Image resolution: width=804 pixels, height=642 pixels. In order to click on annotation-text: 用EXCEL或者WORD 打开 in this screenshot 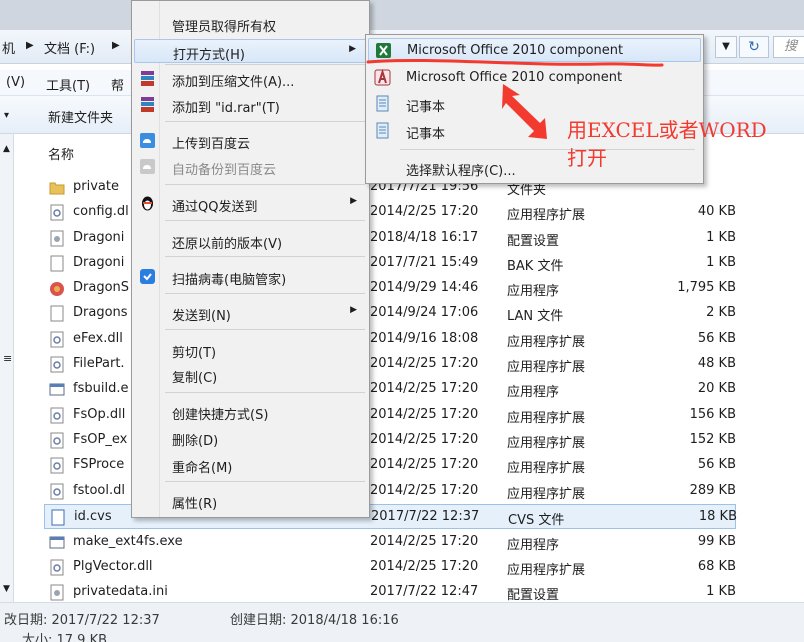, I will do `click(667, 144)`.